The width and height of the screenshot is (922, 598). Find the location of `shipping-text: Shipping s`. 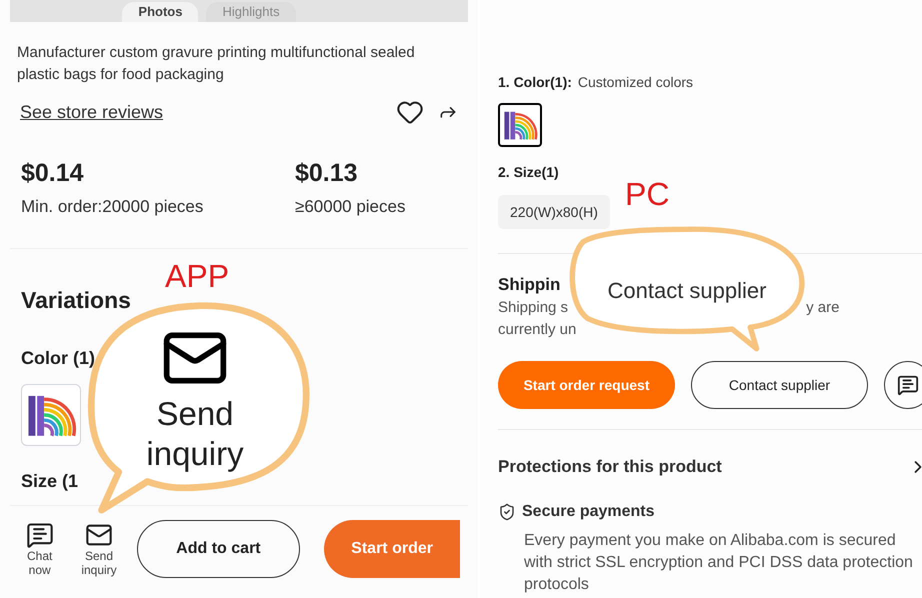

shipping-text: Shipping s is located at coordinates (533, 308).